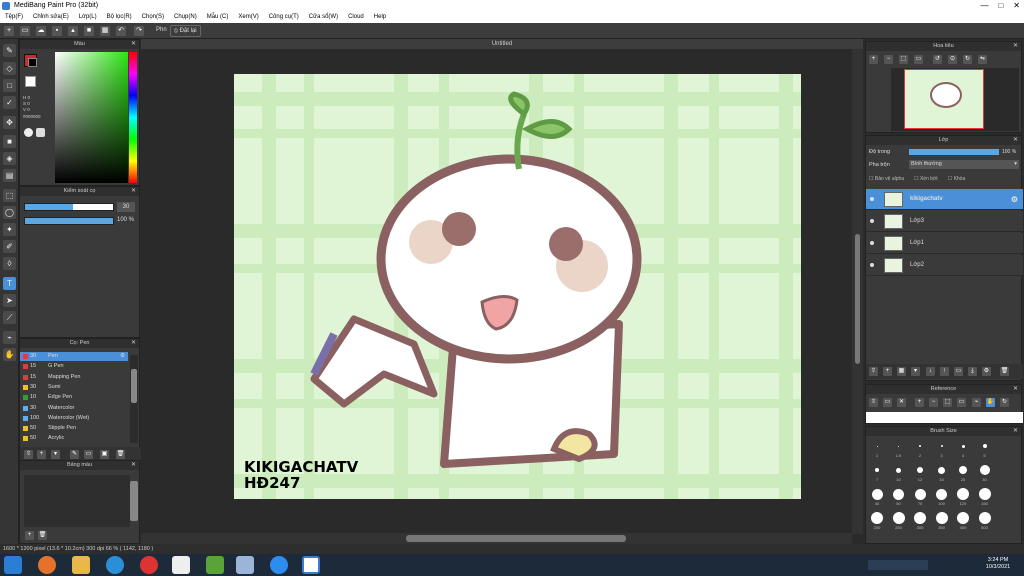 The width and height of the screenshot is (1024, 576). I want to click on layer-merge-icon: ⤓, so click(972, 371).